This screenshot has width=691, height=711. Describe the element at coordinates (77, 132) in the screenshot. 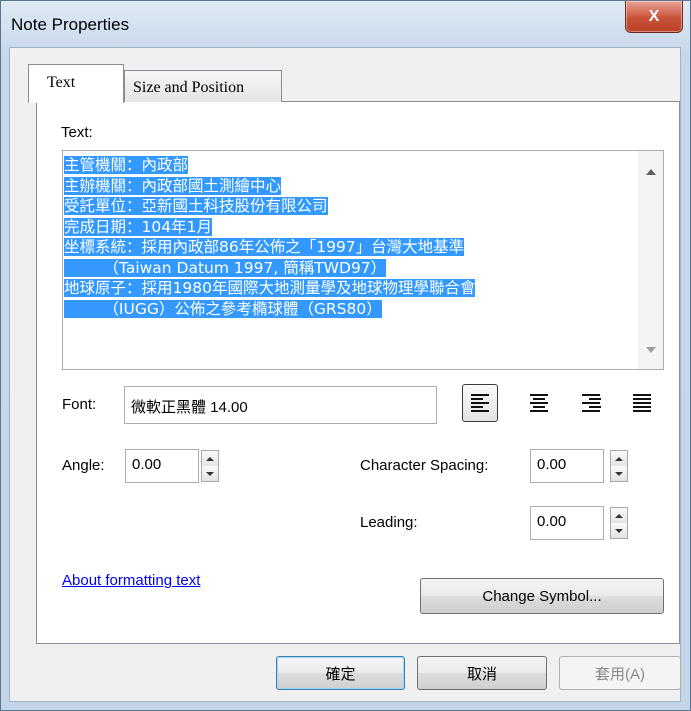

I see `text-label: Text:` at that location.